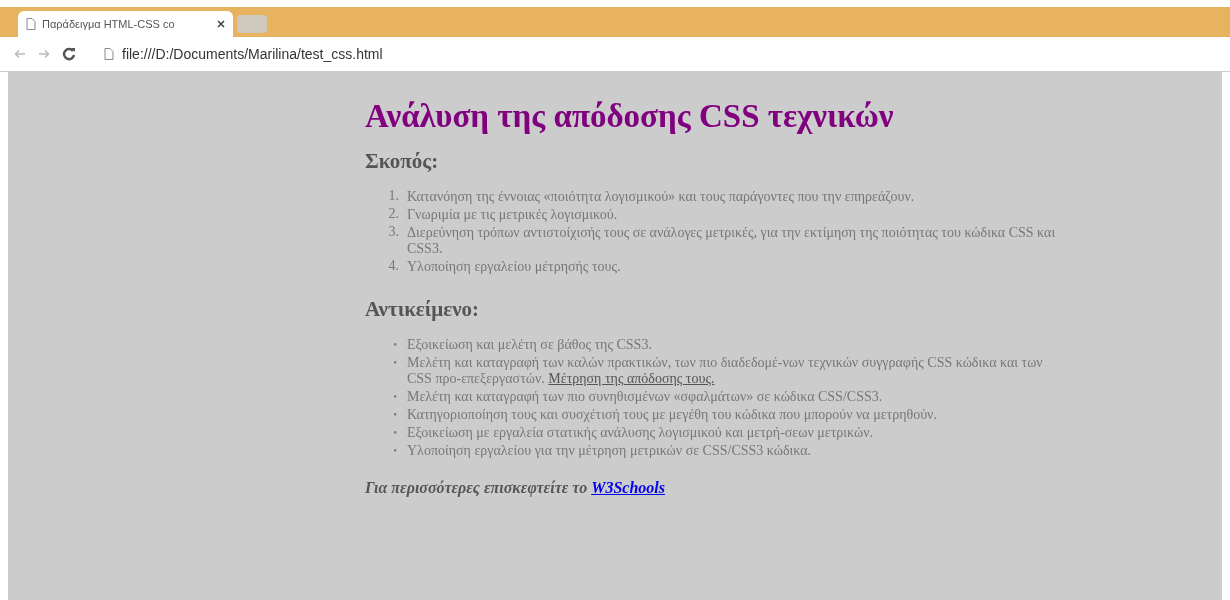 Image resolution: width=1230 pixels, height=600 pixels. What do you see at coordinates (641, 433) in the screenshot?
I see `list-item: Εξοικείωση με εργαλεία στατικής ανάλυσης λογισμικού και μετρή-σεων μετρικών.` at bounding box center [641, 433].